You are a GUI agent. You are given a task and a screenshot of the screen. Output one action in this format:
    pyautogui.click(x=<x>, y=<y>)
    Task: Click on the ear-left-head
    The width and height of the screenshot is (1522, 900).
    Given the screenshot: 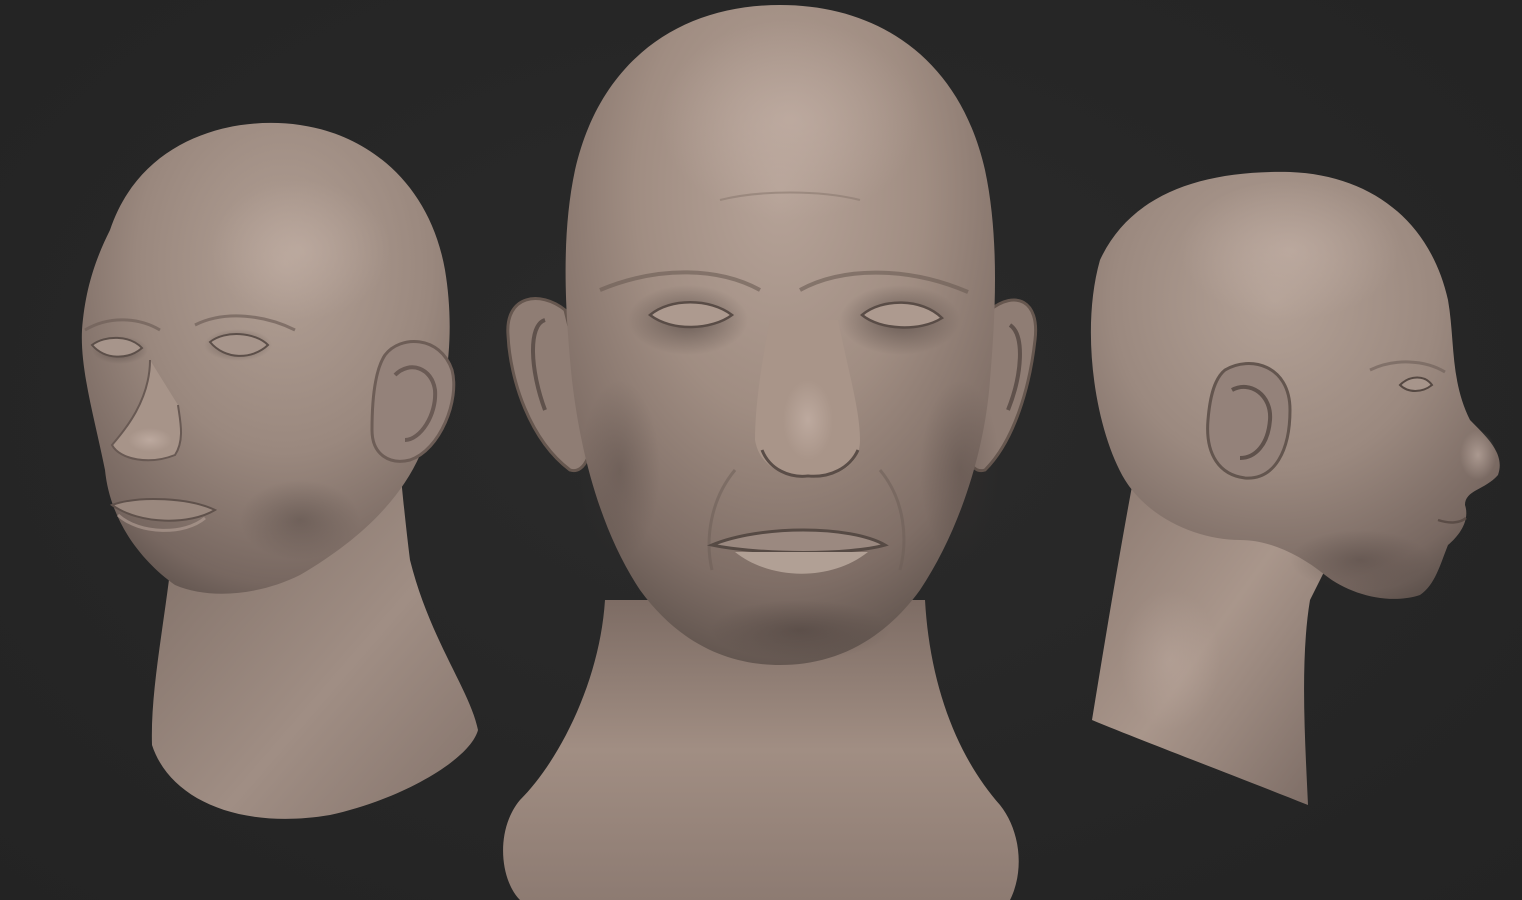 What is the action you would take?
    pyautogui.click(x=413, y=401)
    